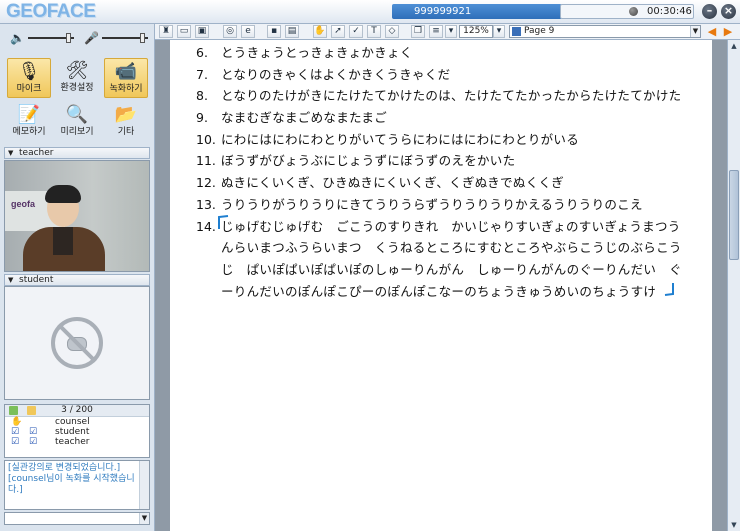 This screenshot has width=740, height=531. Describe the element at coordinates (17, 422) in the screenshot. I see `raise-hand-icon: ✋` at that location.